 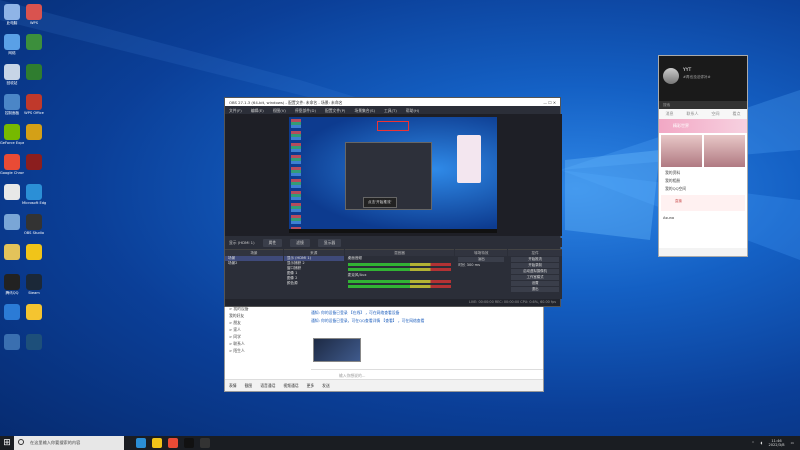 What do you see at coordinates (549, 102) in the screenshot?
I see `window-controls: — ☐ ✕` at bounding box center [549, 102].